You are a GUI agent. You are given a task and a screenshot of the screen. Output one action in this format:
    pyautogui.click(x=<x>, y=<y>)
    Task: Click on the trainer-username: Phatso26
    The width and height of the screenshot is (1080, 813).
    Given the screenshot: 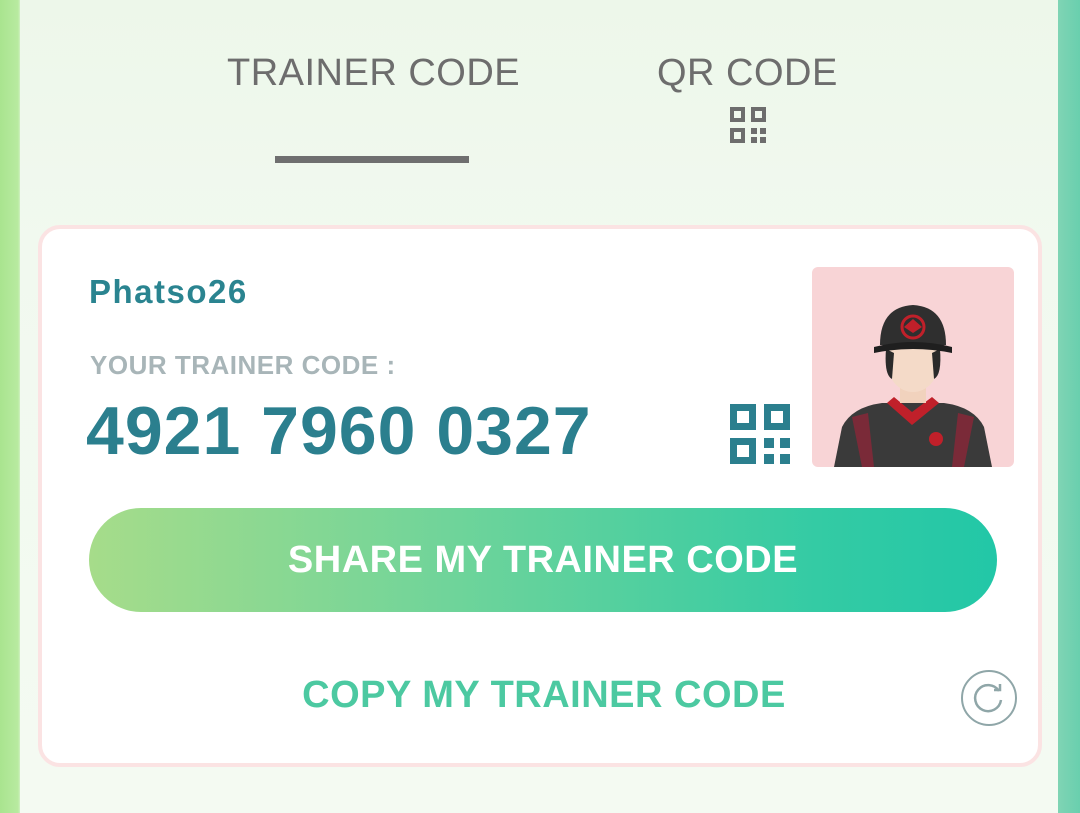 What is the action you would take?
    pyautogui.click(x=168, y=291)
    